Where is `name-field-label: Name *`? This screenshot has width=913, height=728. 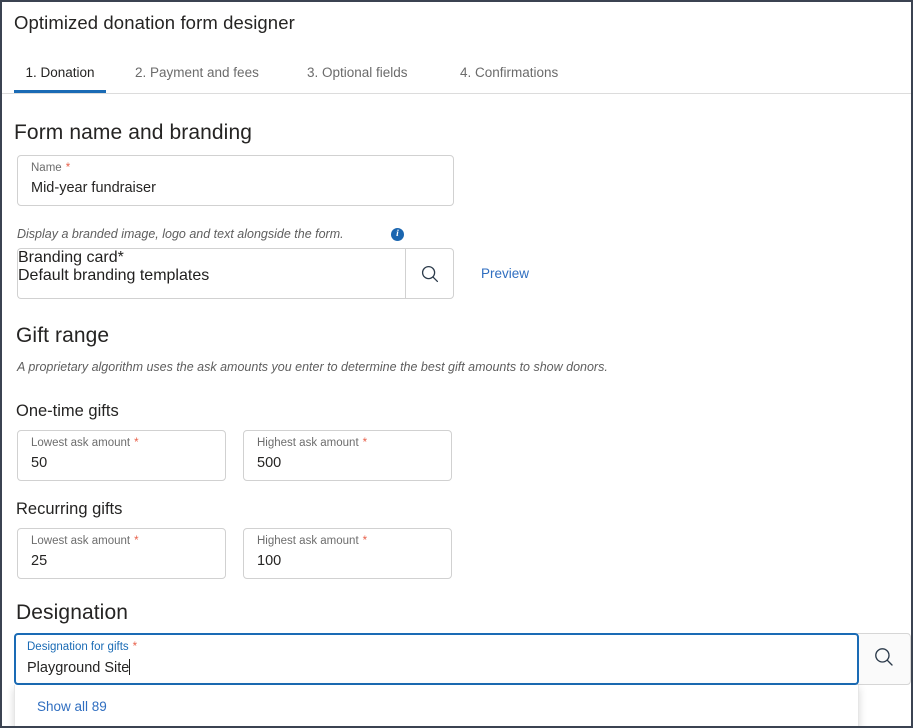 name-field-label: Name * is located at coordinates (51, 168).